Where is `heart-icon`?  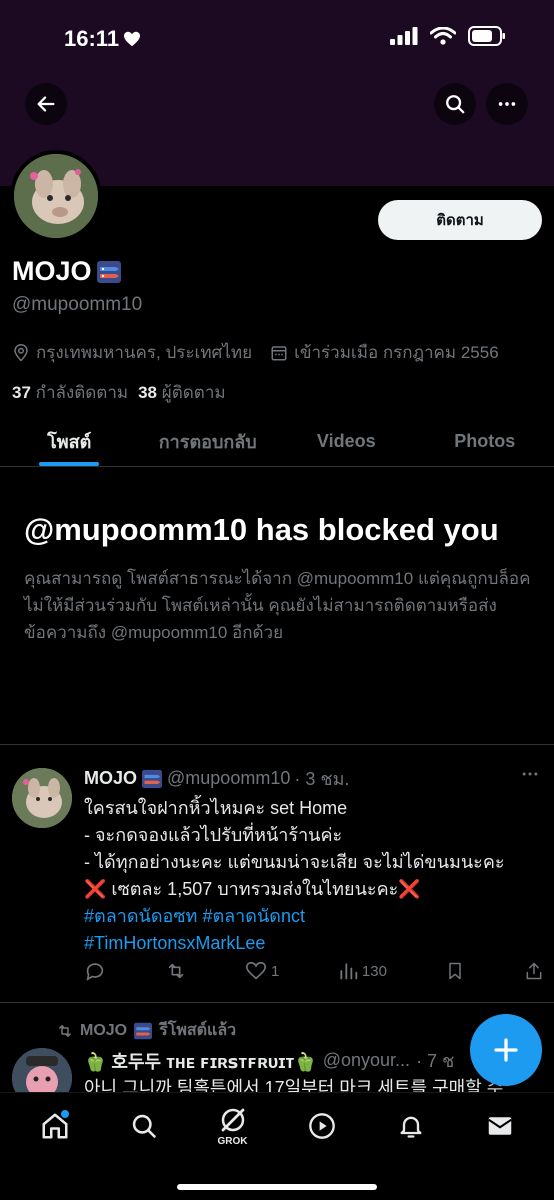 heart-icon is located at coordinates (132, 39).